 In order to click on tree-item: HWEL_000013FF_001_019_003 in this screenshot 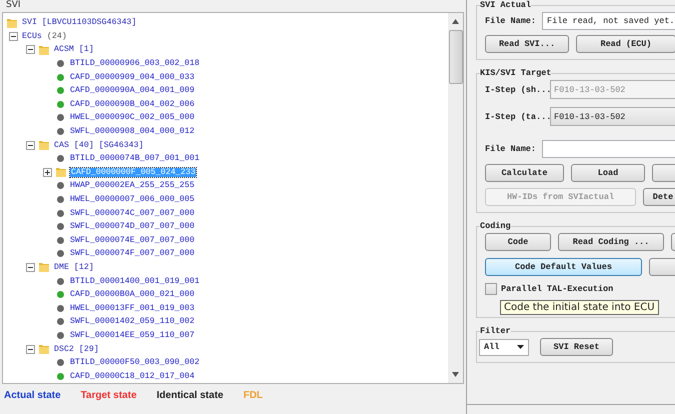, I will do `click(132, 308)`.